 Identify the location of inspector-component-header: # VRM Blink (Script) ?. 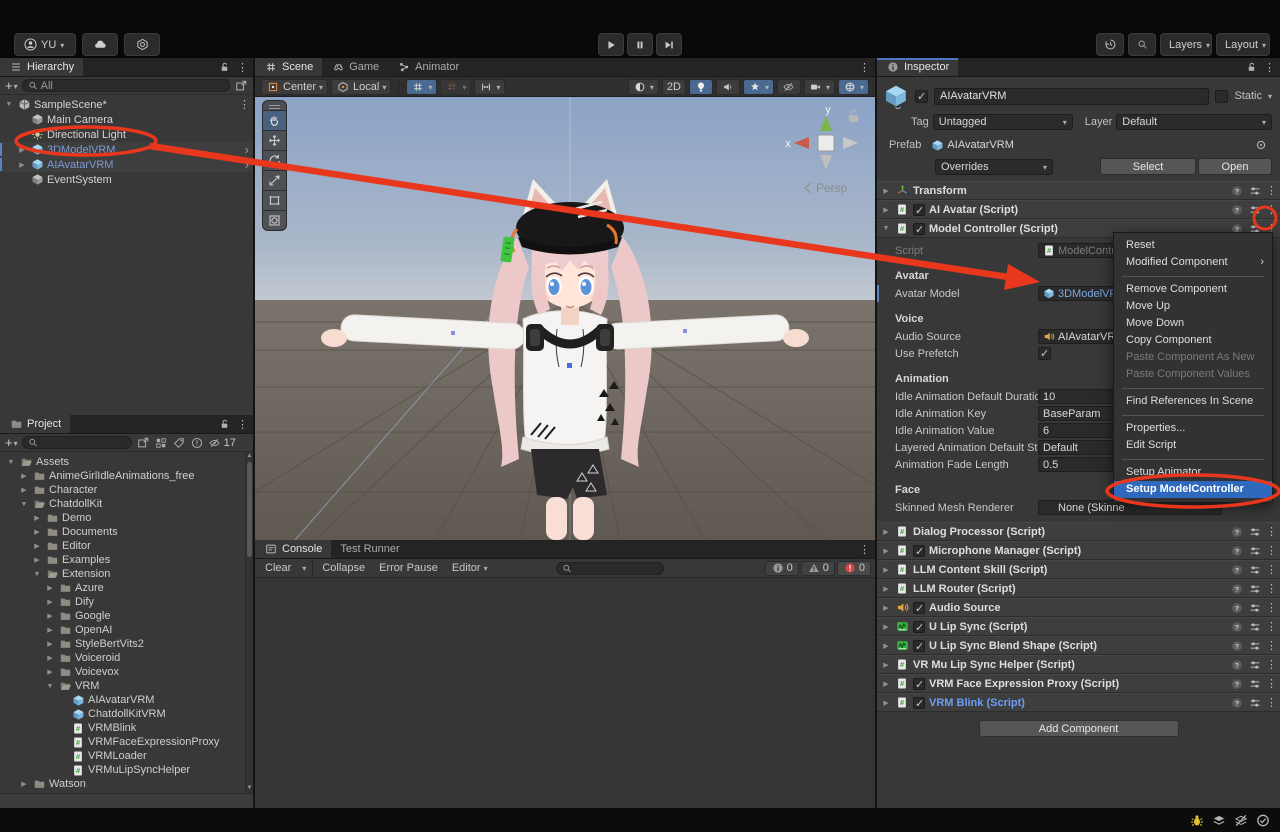
(1078, 702).